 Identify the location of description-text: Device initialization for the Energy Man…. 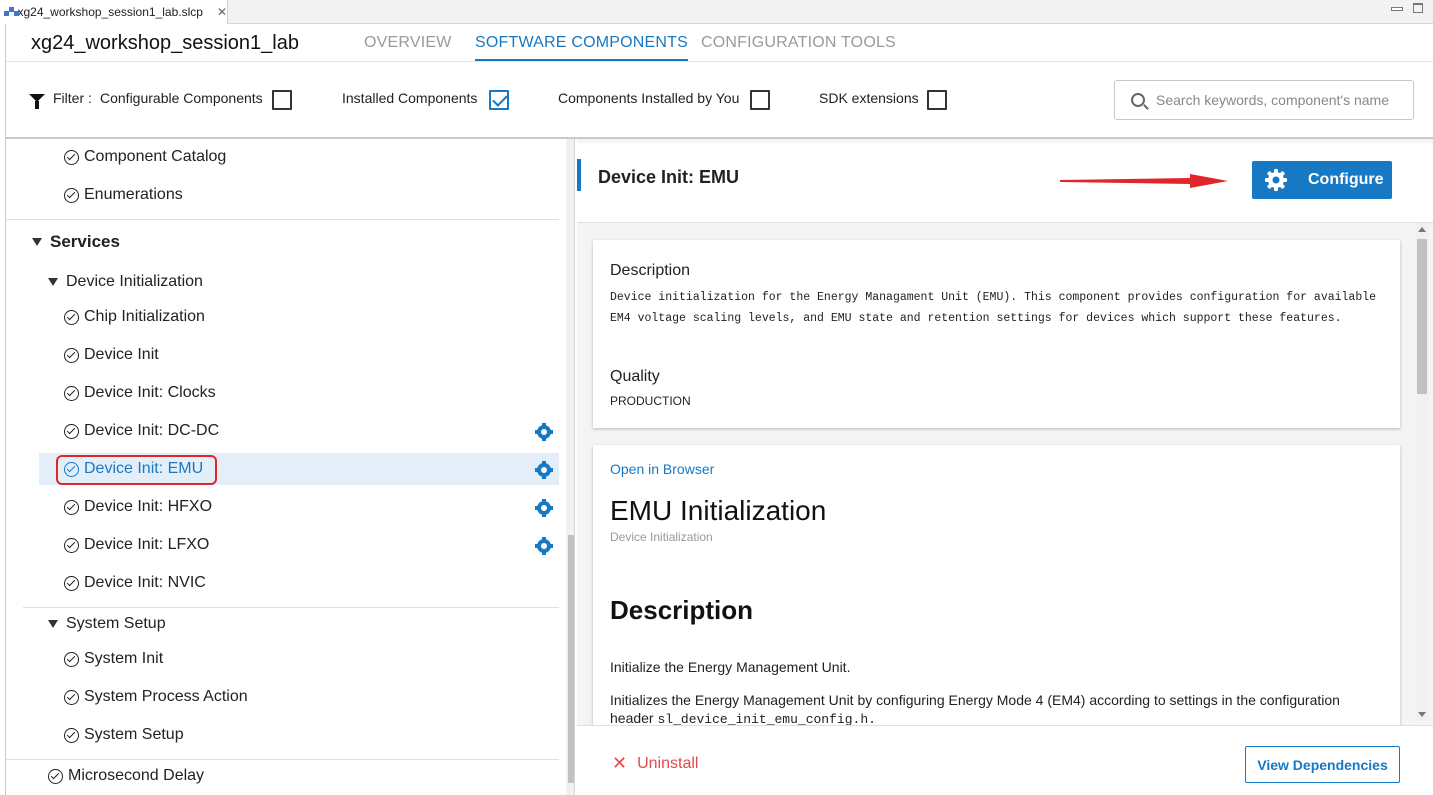
(993, 308).